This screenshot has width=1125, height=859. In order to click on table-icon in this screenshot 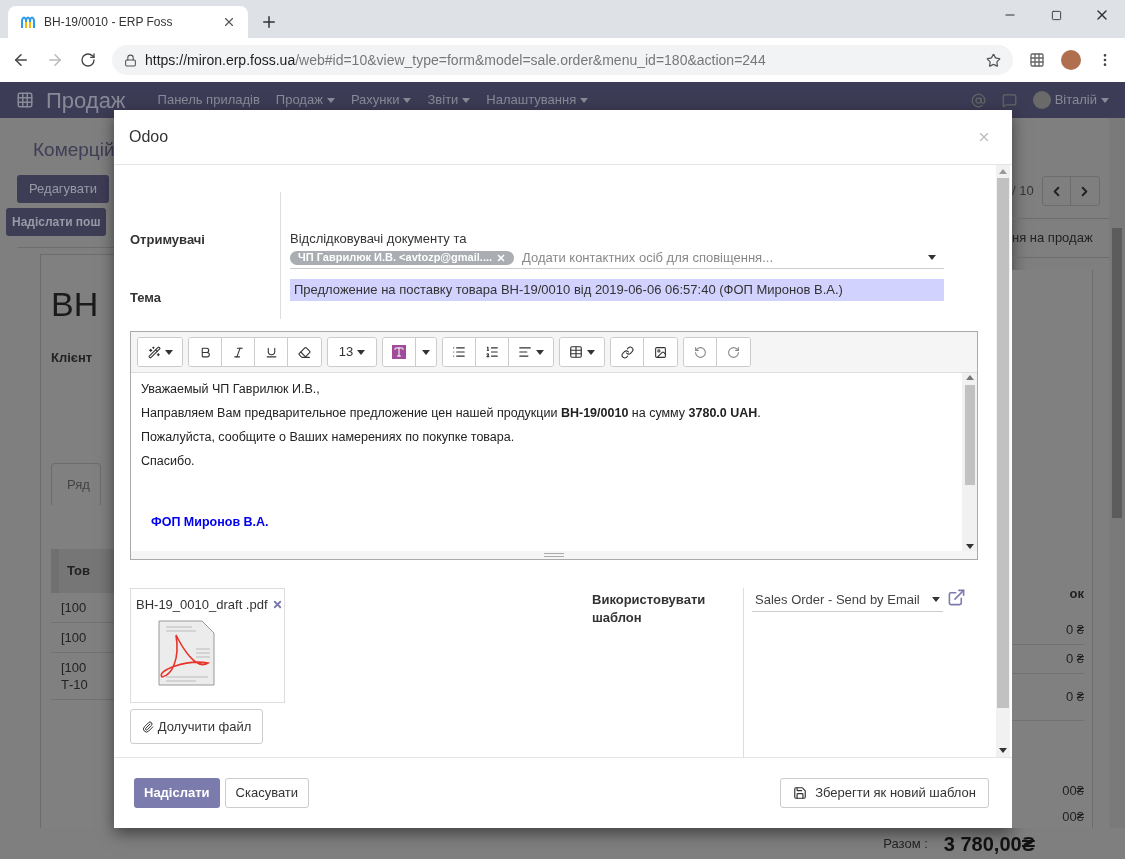, I will do `click(576, 352)`.